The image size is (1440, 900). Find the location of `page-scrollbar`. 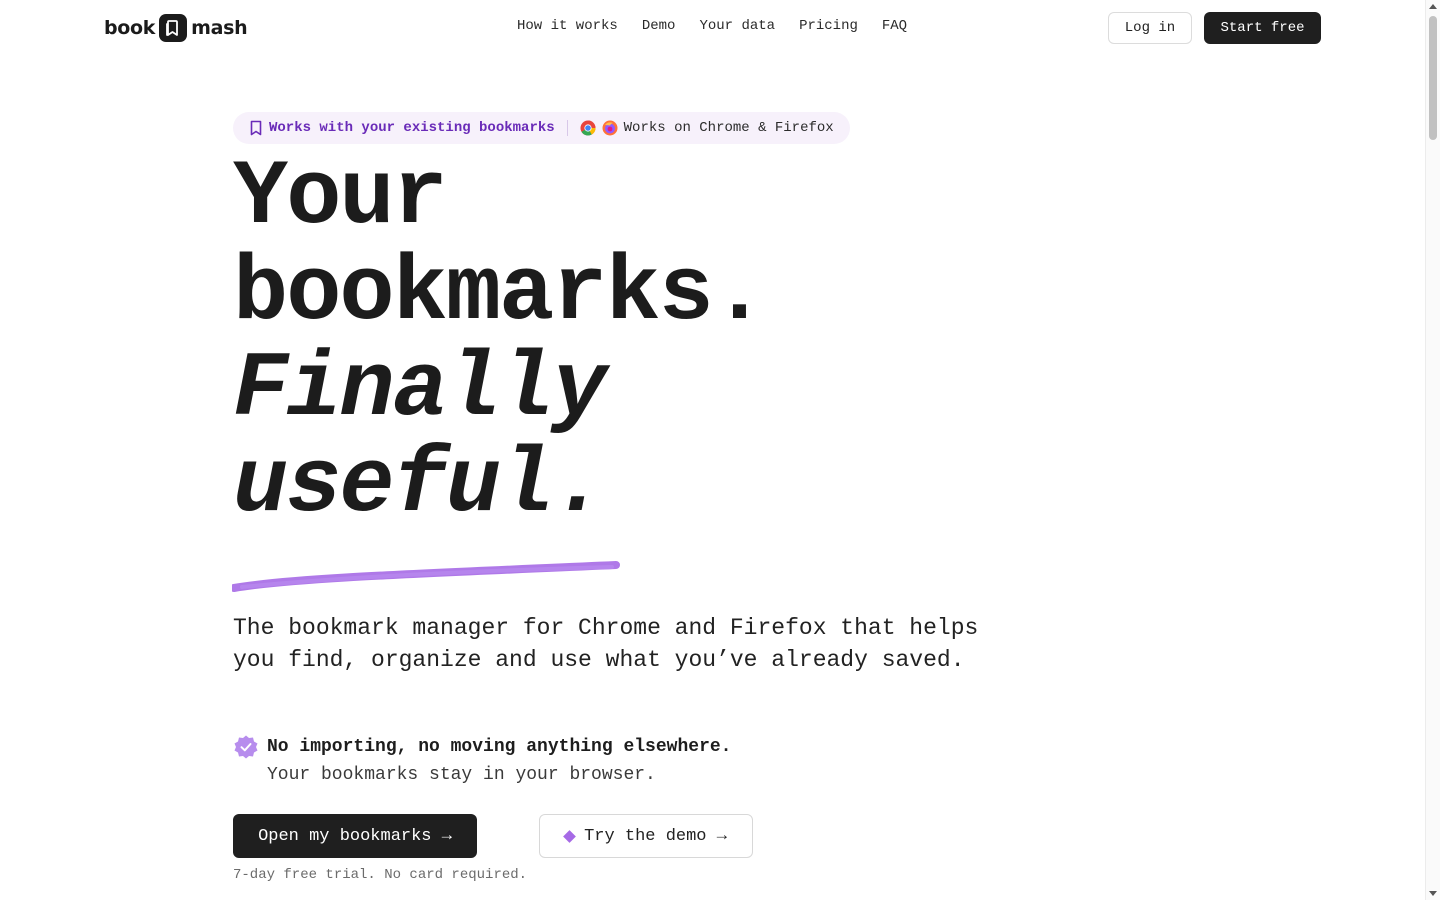

page-scrollbar is located at coordinates (1432, 450).